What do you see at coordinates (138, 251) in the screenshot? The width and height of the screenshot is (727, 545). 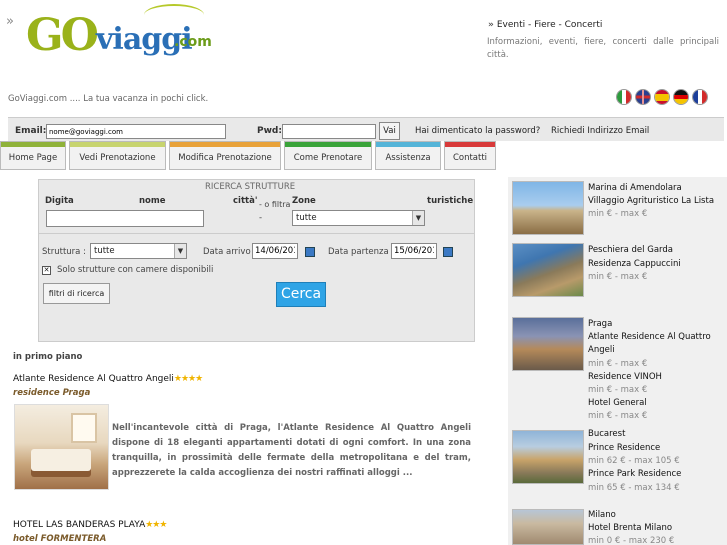 I see `struttura-select: tutte ▼` at bounding box center [138, 251].